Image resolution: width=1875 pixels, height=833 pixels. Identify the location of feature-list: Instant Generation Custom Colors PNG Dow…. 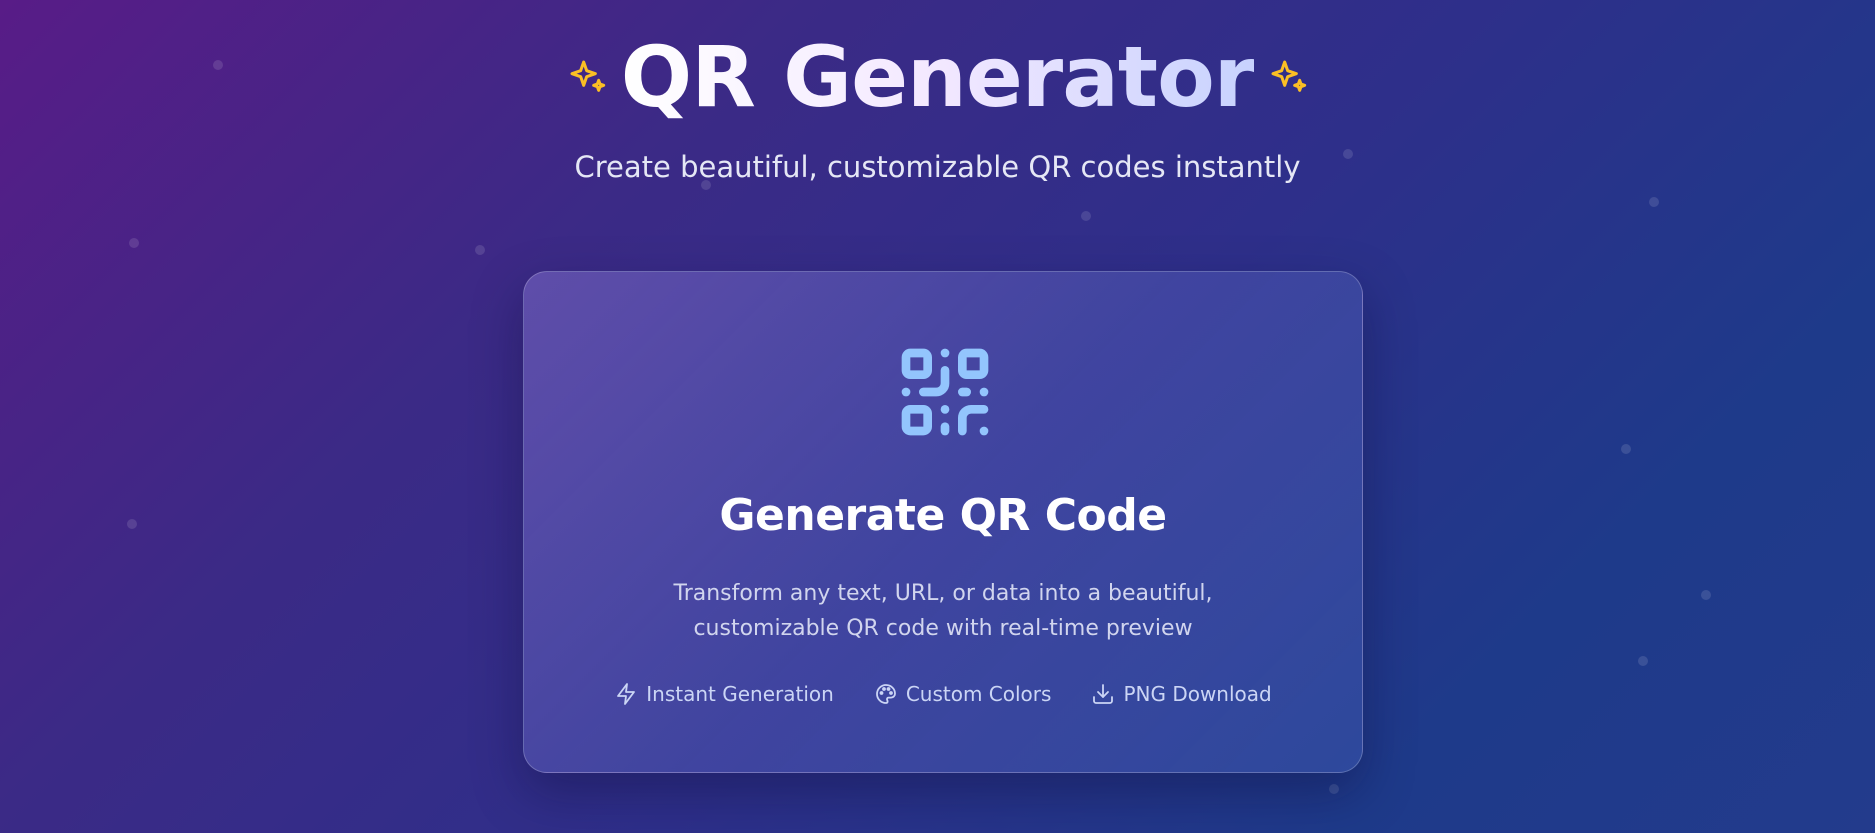
(943, 694).